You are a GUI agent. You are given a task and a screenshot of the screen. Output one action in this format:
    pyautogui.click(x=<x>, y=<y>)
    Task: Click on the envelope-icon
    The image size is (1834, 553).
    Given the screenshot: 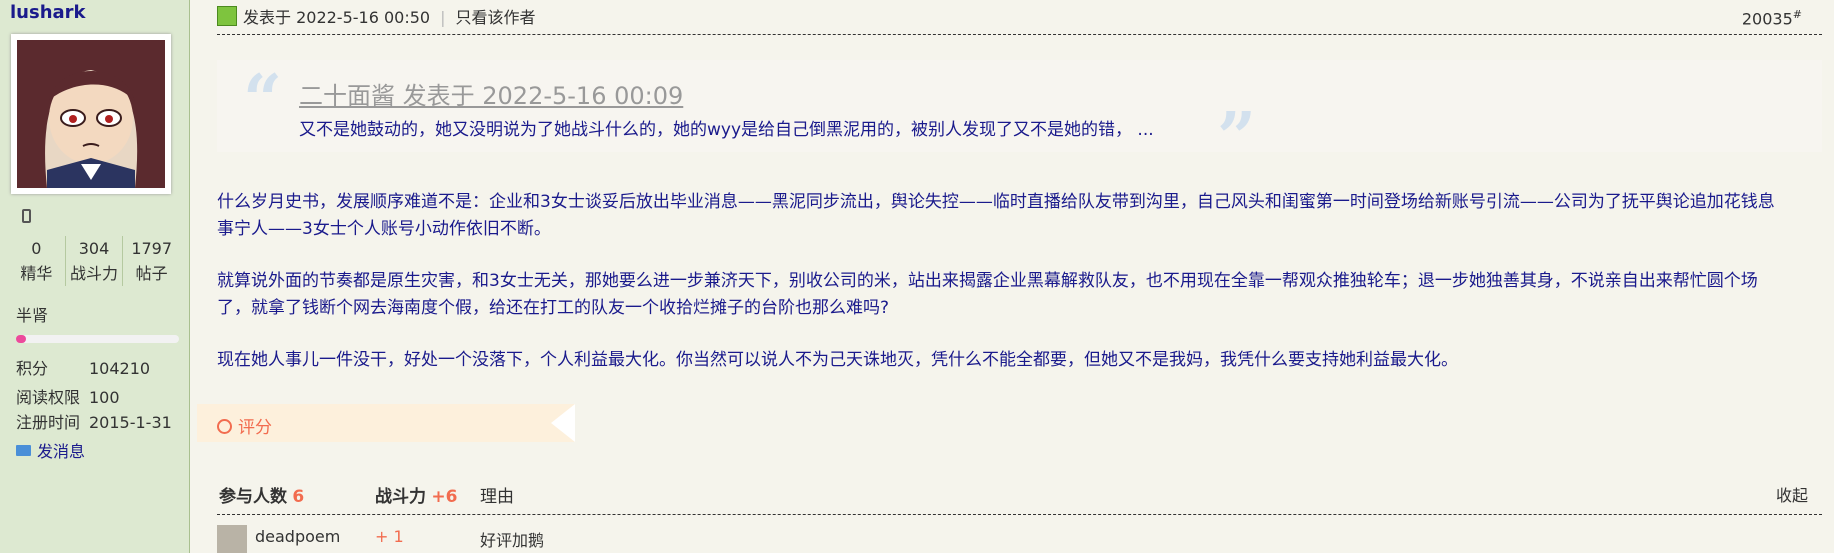 What is the action you would take?
    pyautogui.click(x=23, y=450)
    